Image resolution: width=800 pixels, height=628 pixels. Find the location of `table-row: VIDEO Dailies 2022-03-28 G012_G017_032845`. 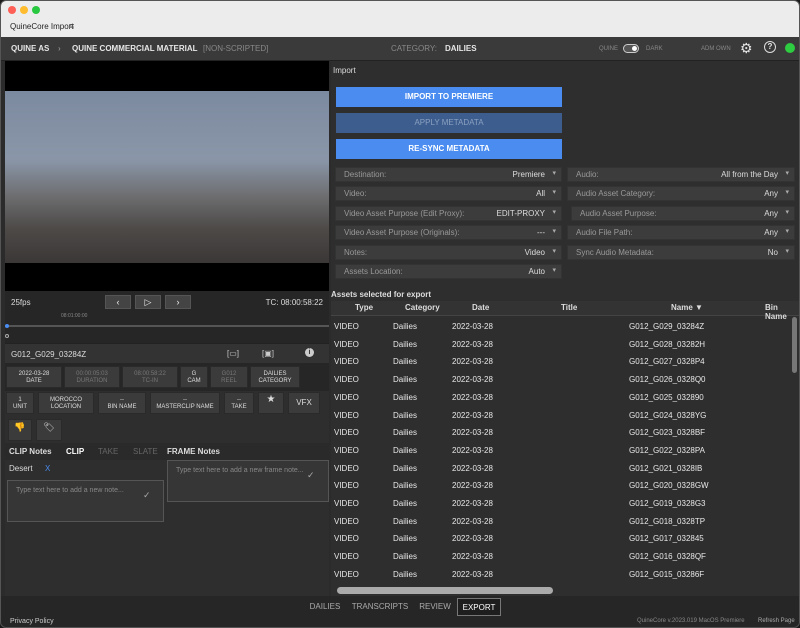

table-row: VIDEO Dailies 2022-03-28 G012_G017_032845 is located at coordinates (561, 538).